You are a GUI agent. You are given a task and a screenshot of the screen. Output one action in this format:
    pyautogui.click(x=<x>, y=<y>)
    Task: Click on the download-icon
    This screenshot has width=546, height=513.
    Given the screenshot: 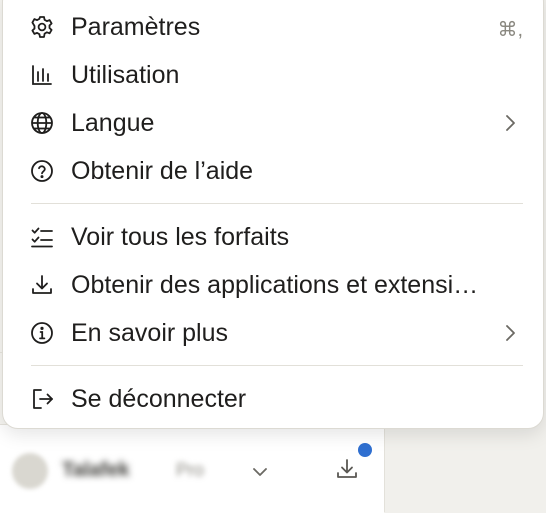 What is the action you would take?
    pyautogui.click(x=42, y=285)
    